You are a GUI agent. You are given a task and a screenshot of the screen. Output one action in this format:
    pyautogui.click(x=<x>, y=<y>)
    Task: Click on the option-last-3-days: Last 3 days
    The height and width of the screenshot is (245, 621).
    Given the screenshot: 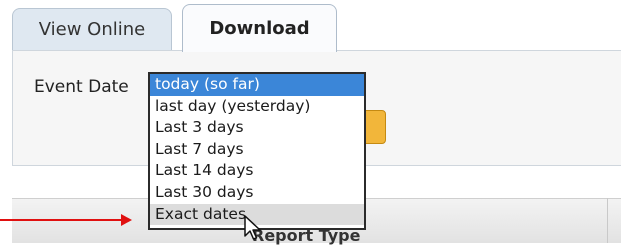 What is the action you would take?
    pyautogui.click(x=257, y=128)
    